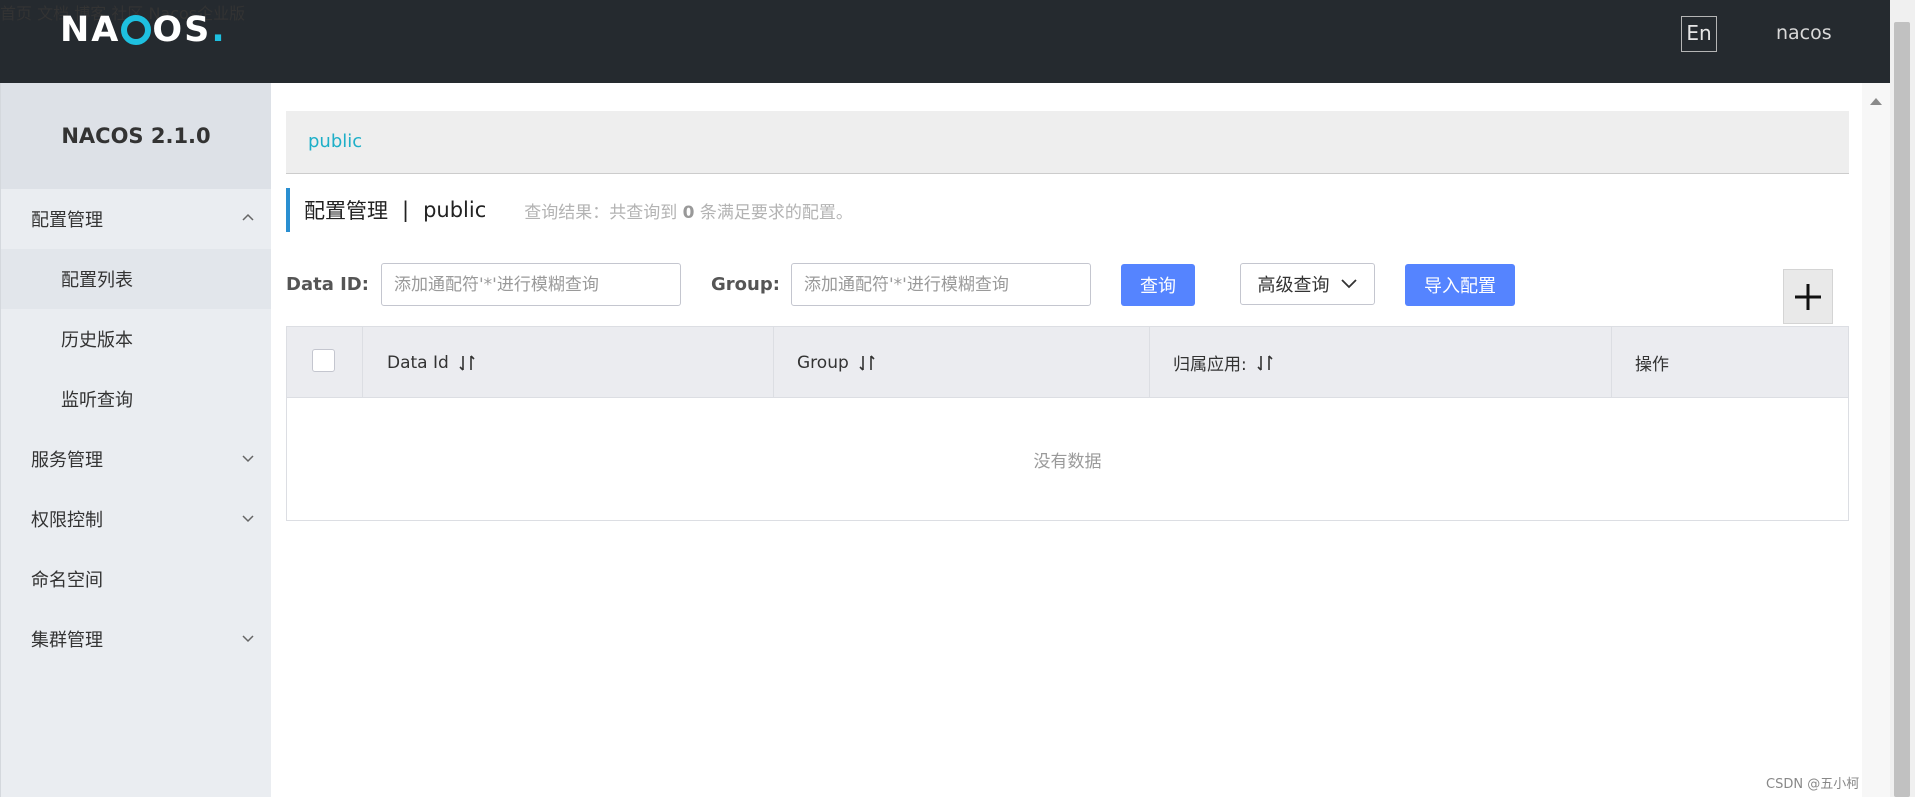  What do you see at coordinates (455, 210) in the screenshot?
I see `page-title-namespace: public` at bounding box center [455, 210].